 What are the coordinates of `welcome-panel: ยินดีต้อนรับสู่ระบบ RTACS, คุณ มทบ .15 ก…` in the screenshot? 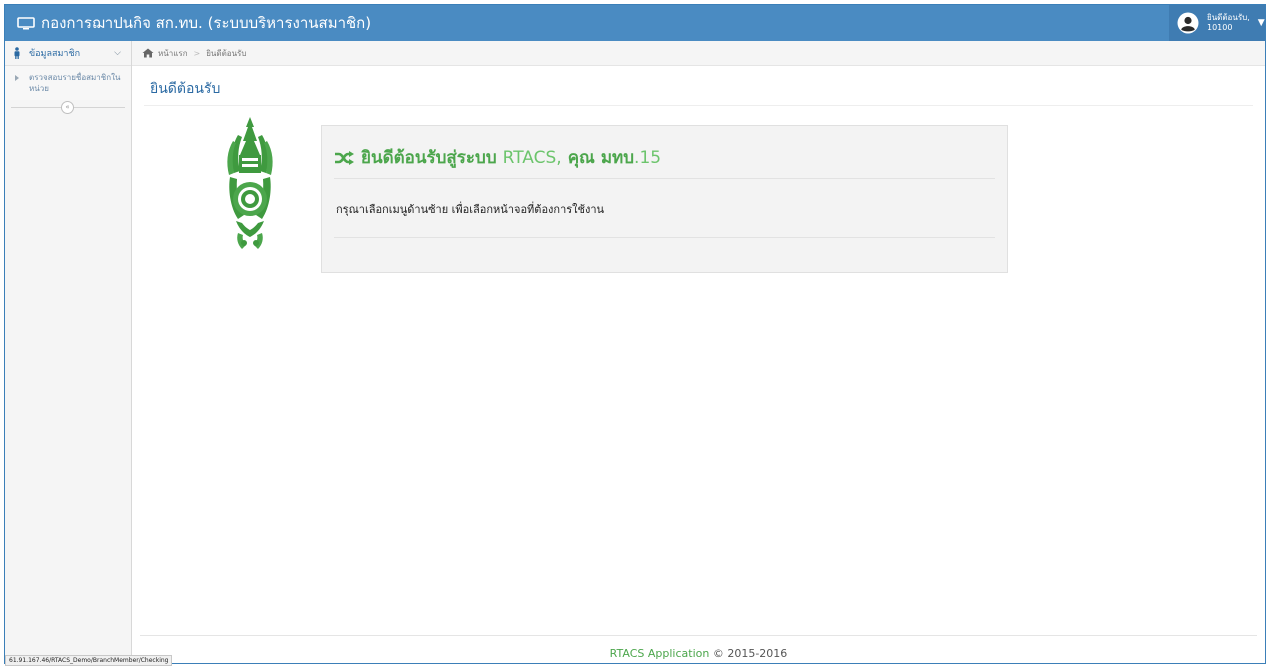 It's located at (664, 199).